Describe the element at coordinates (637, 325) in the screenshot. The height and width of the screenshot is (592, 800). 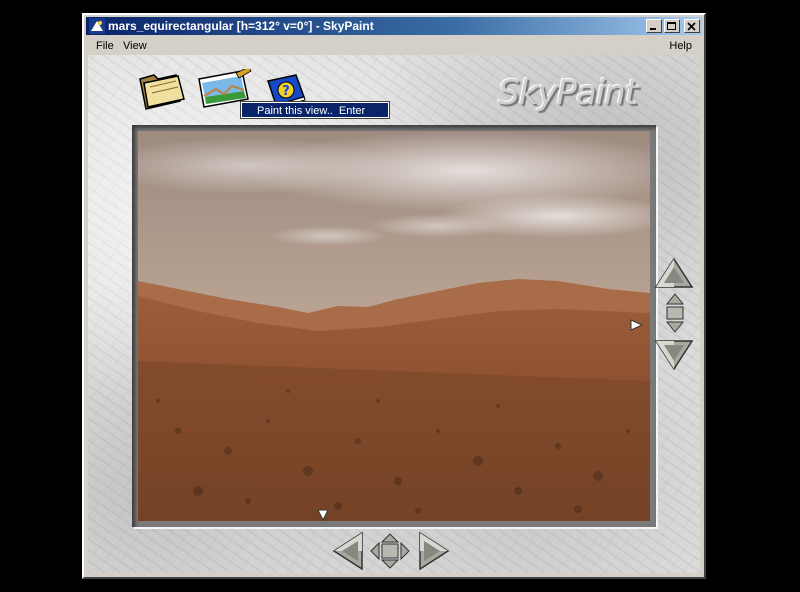
I see `pitch-marker-icon` at that location.